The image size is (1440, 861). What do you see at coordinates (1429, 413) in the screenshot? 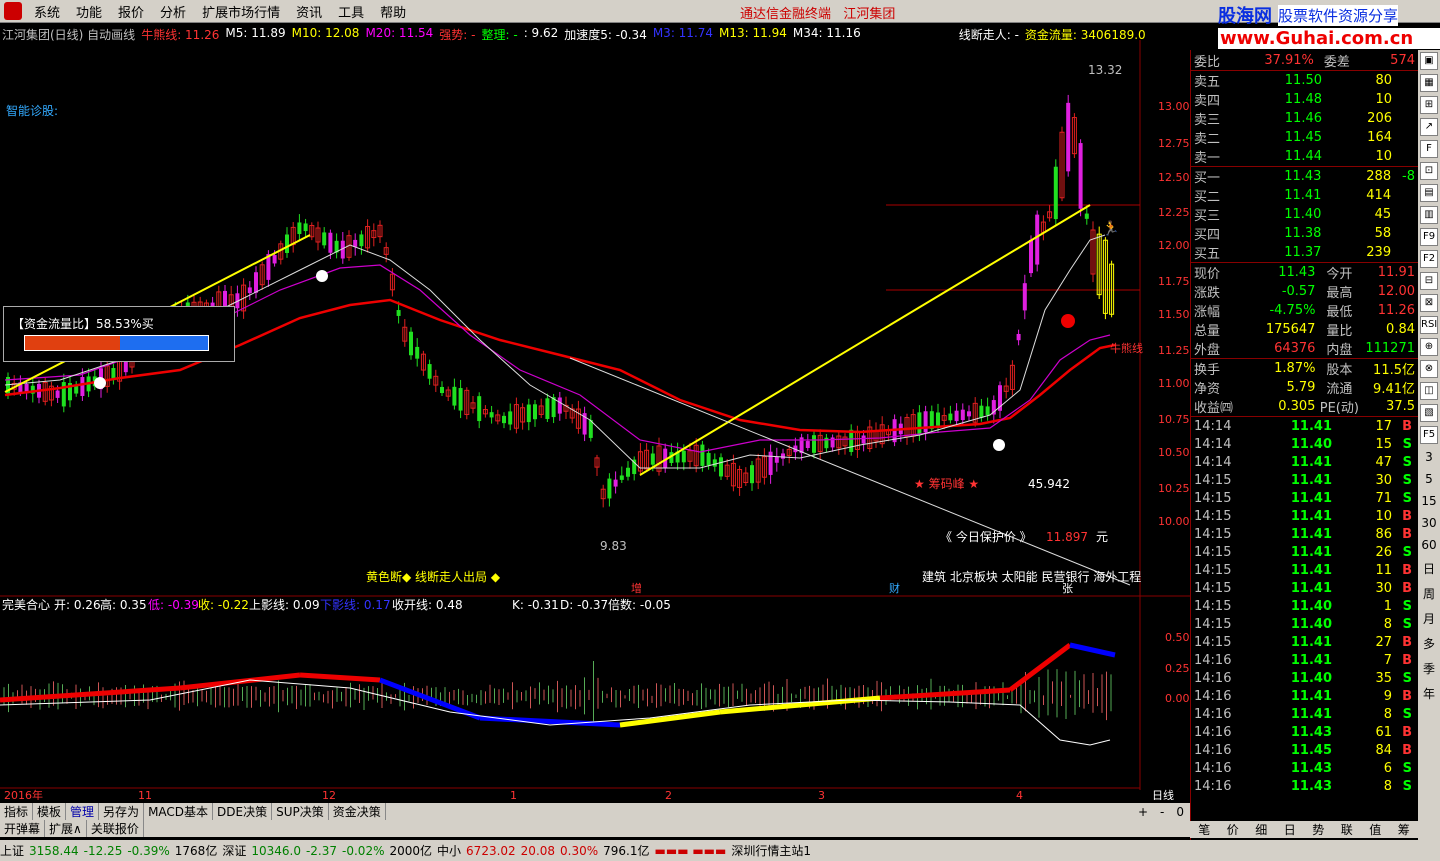
I see `tool-button: ▧` at bounding box center [1429, 413].